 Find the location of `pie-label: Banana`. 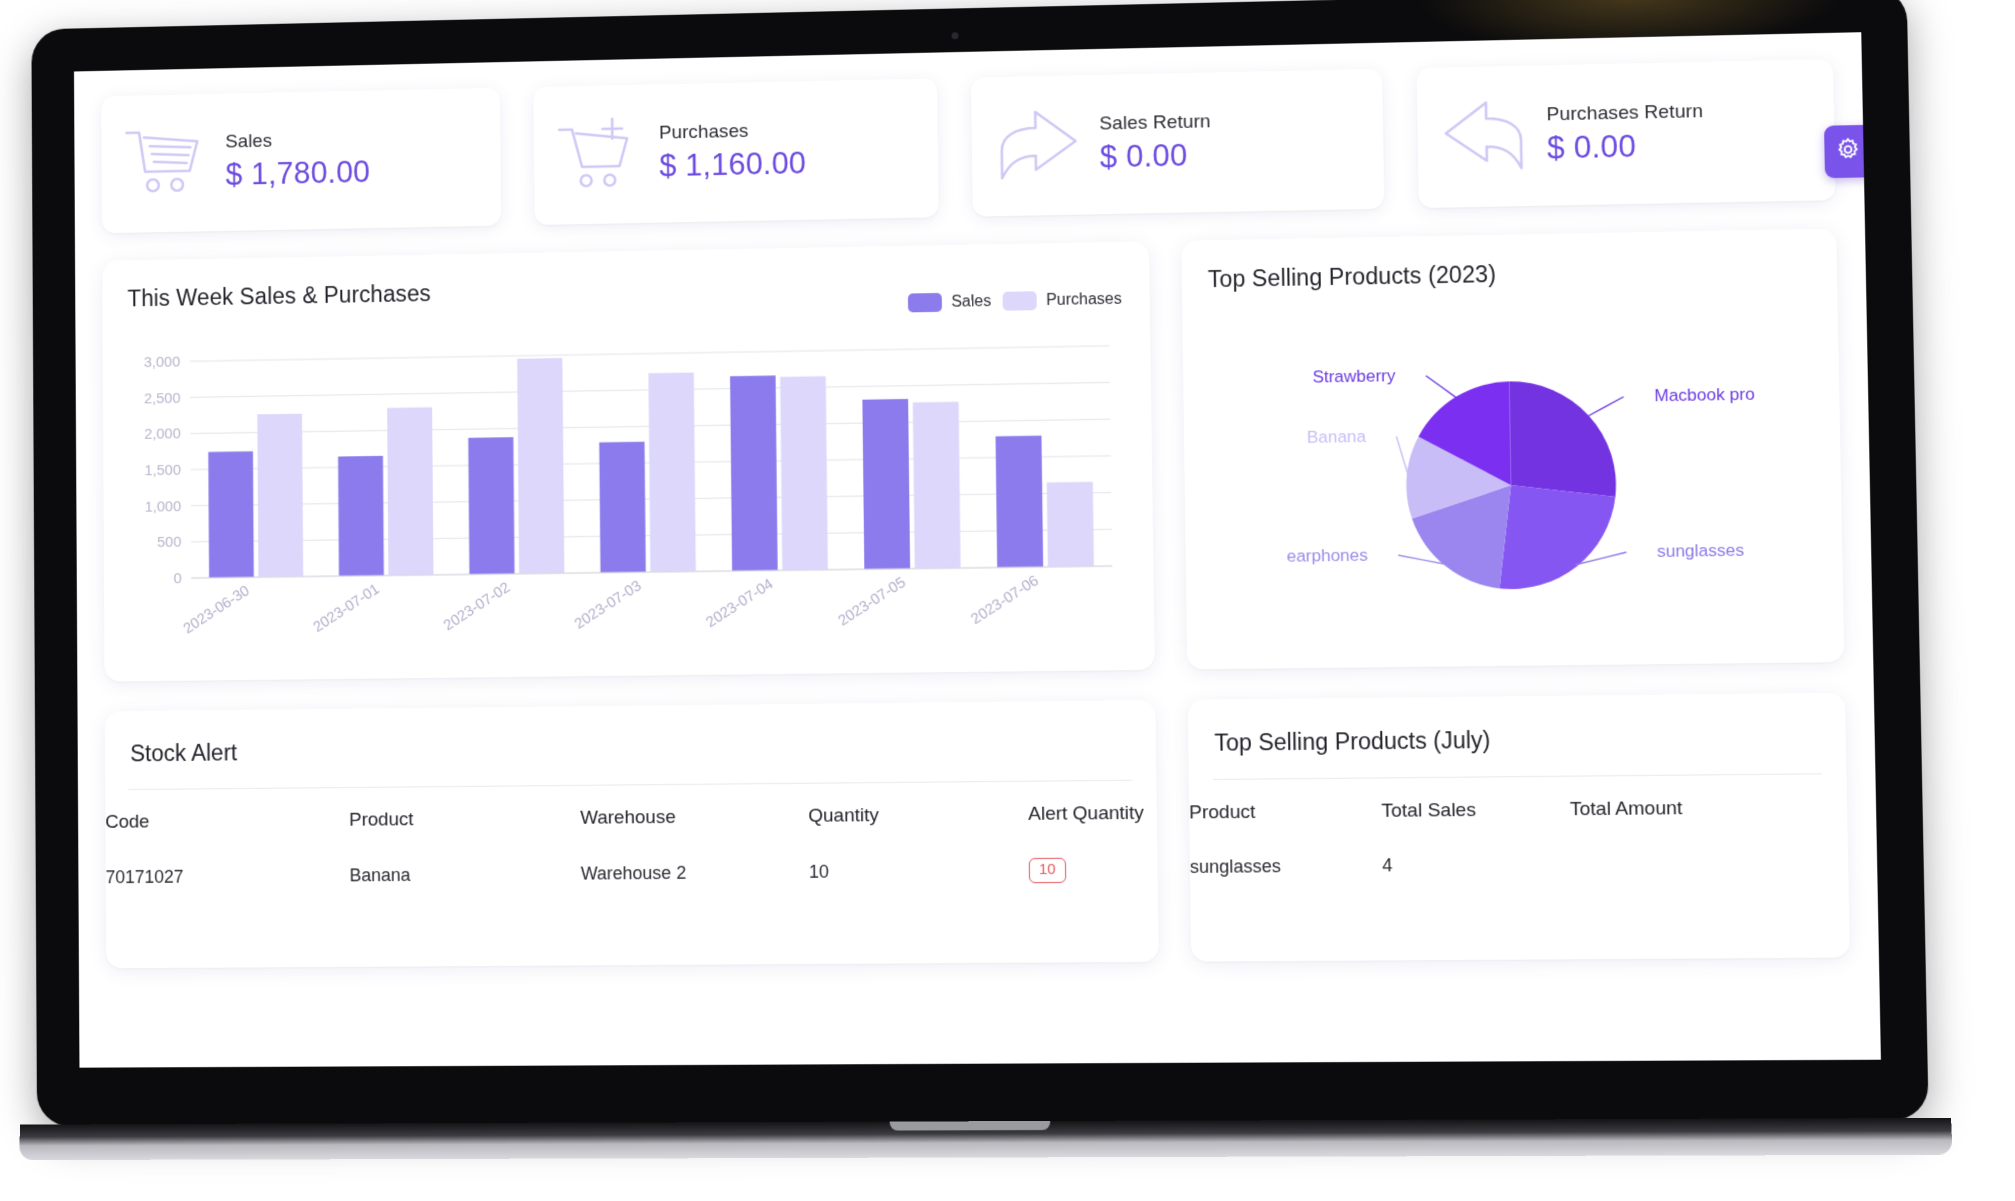

pie-label: Banana is located at coordinates (1337, 437).